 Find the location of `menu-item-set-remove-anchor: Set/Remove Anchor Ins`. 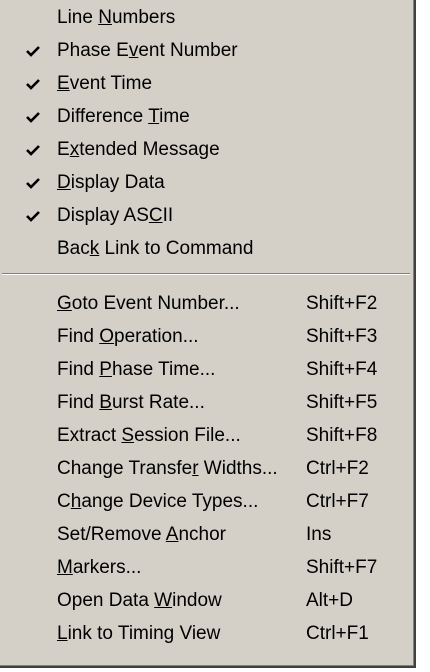

menu-item-set-remove-anchor: Set/Remove Anchor Ins is located at coordinates (207, 534).